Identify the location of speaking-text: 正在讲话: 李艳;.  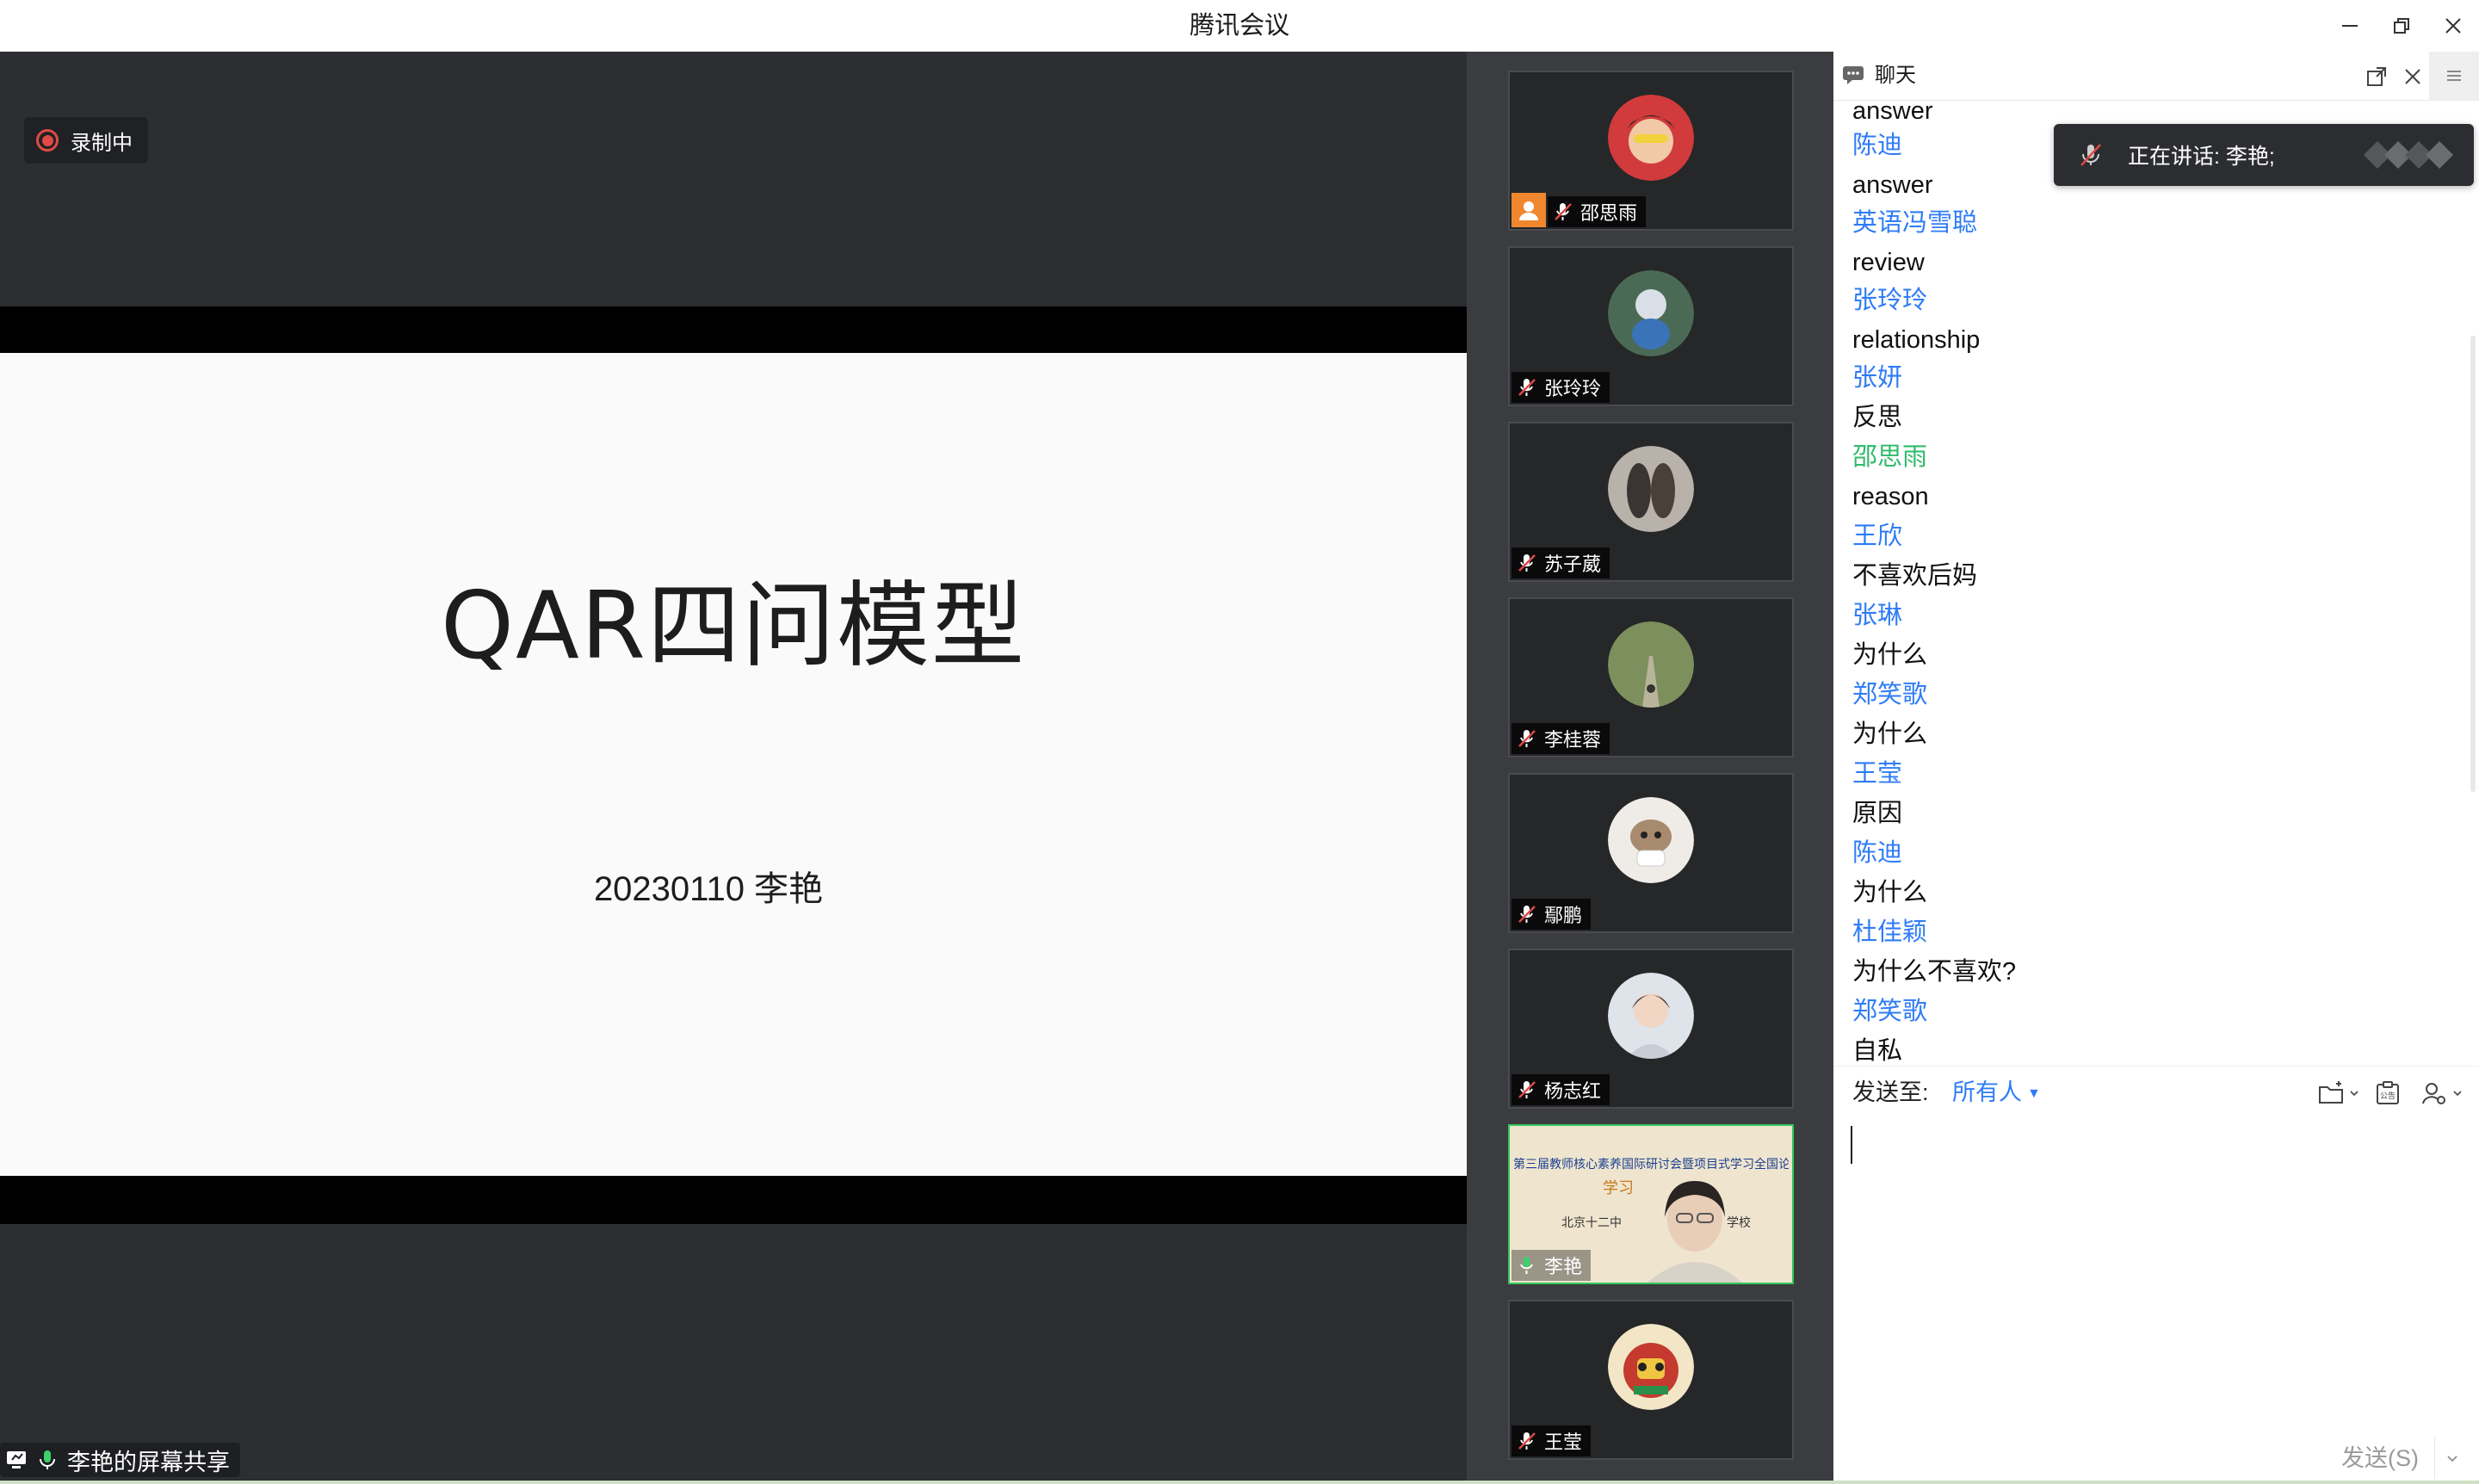
(2201, 157).